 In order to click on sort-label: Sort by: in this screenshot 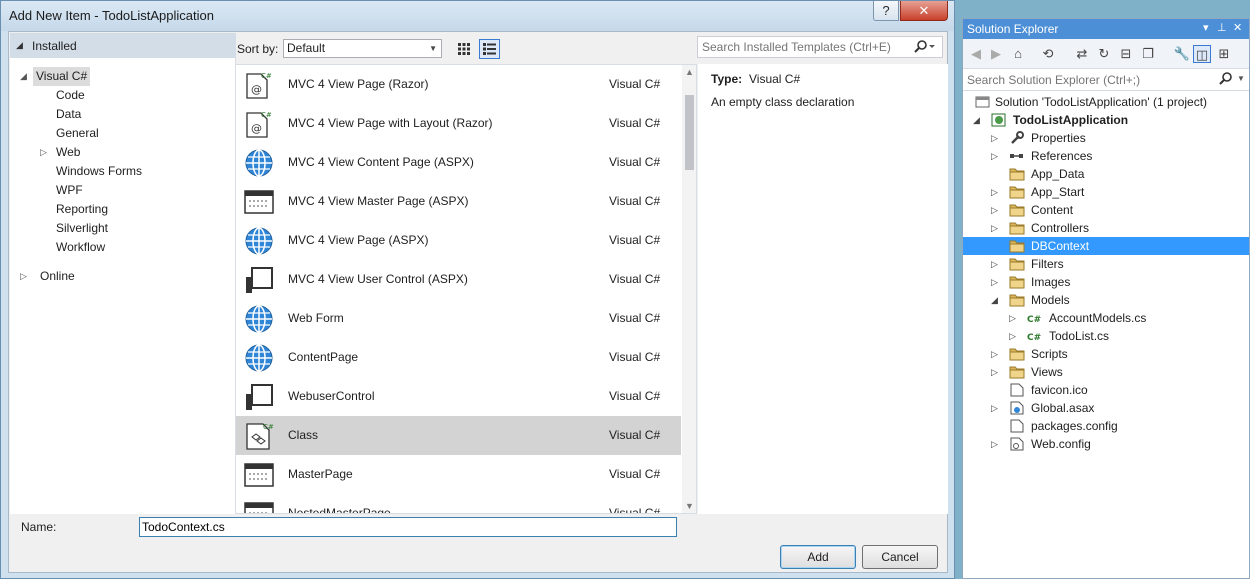, I will do `click(258, 49)`.